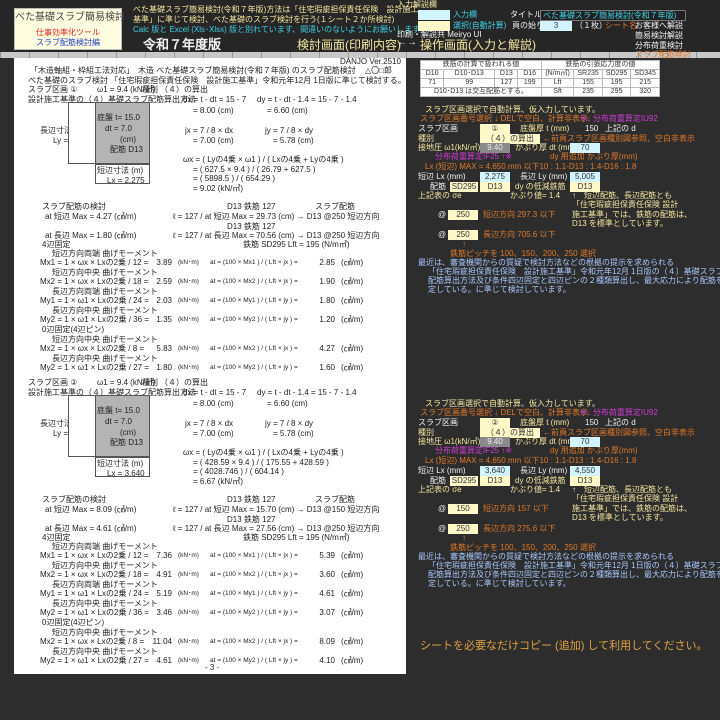  I want to click on at-formula: at = (100 × Mx1 ) / ( Lft × jx ) =, so click(254, 262).